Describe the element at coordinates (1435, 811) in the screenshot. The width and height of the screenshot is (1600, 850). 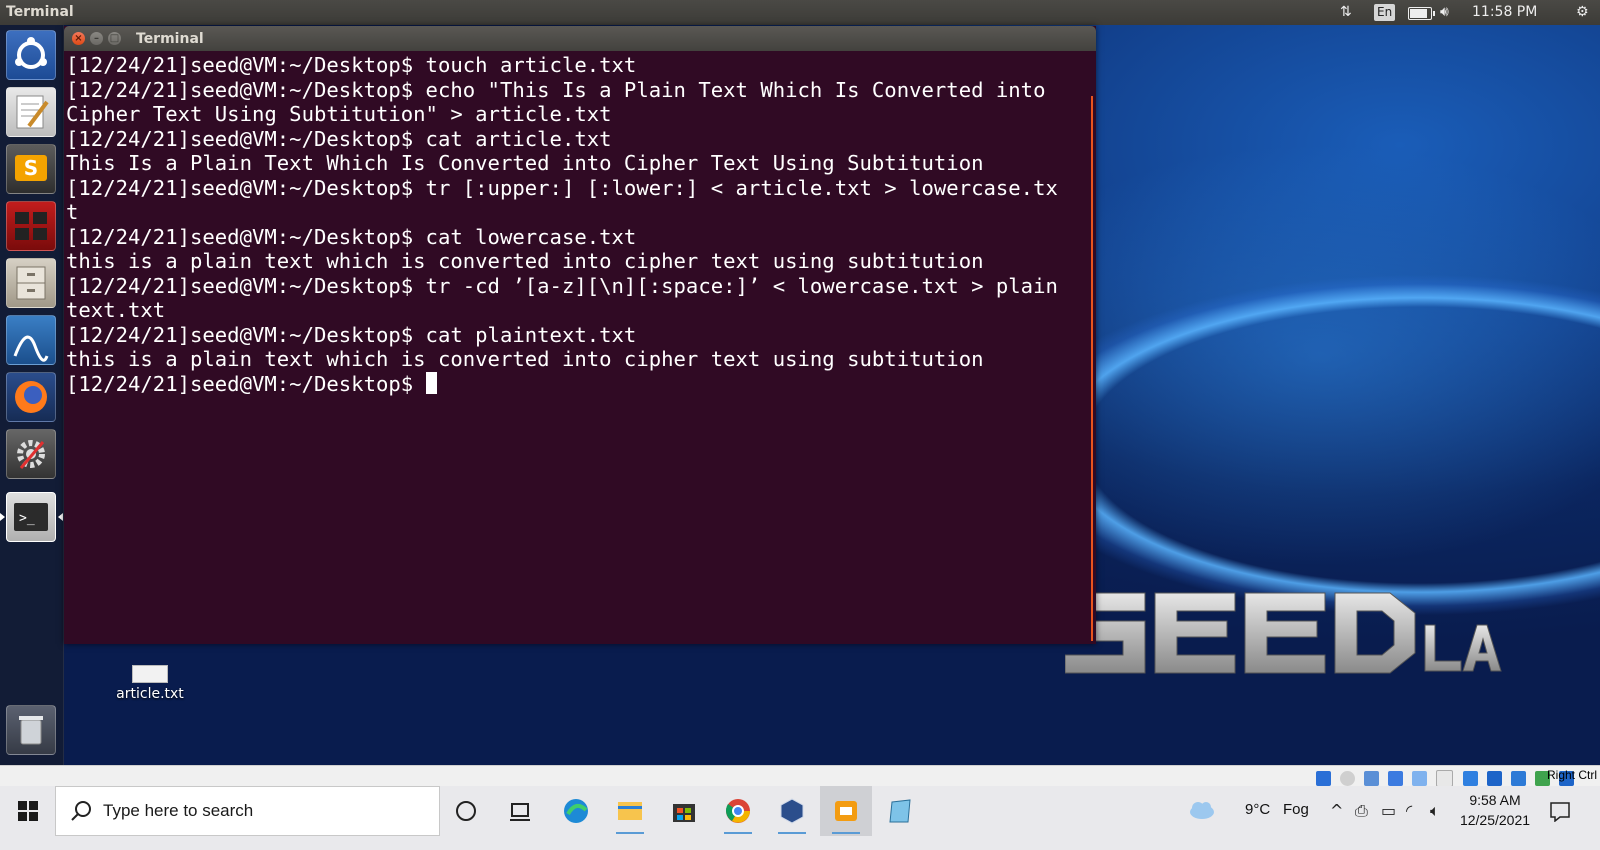
I see `volume-icon: 🔈︎` at that location.